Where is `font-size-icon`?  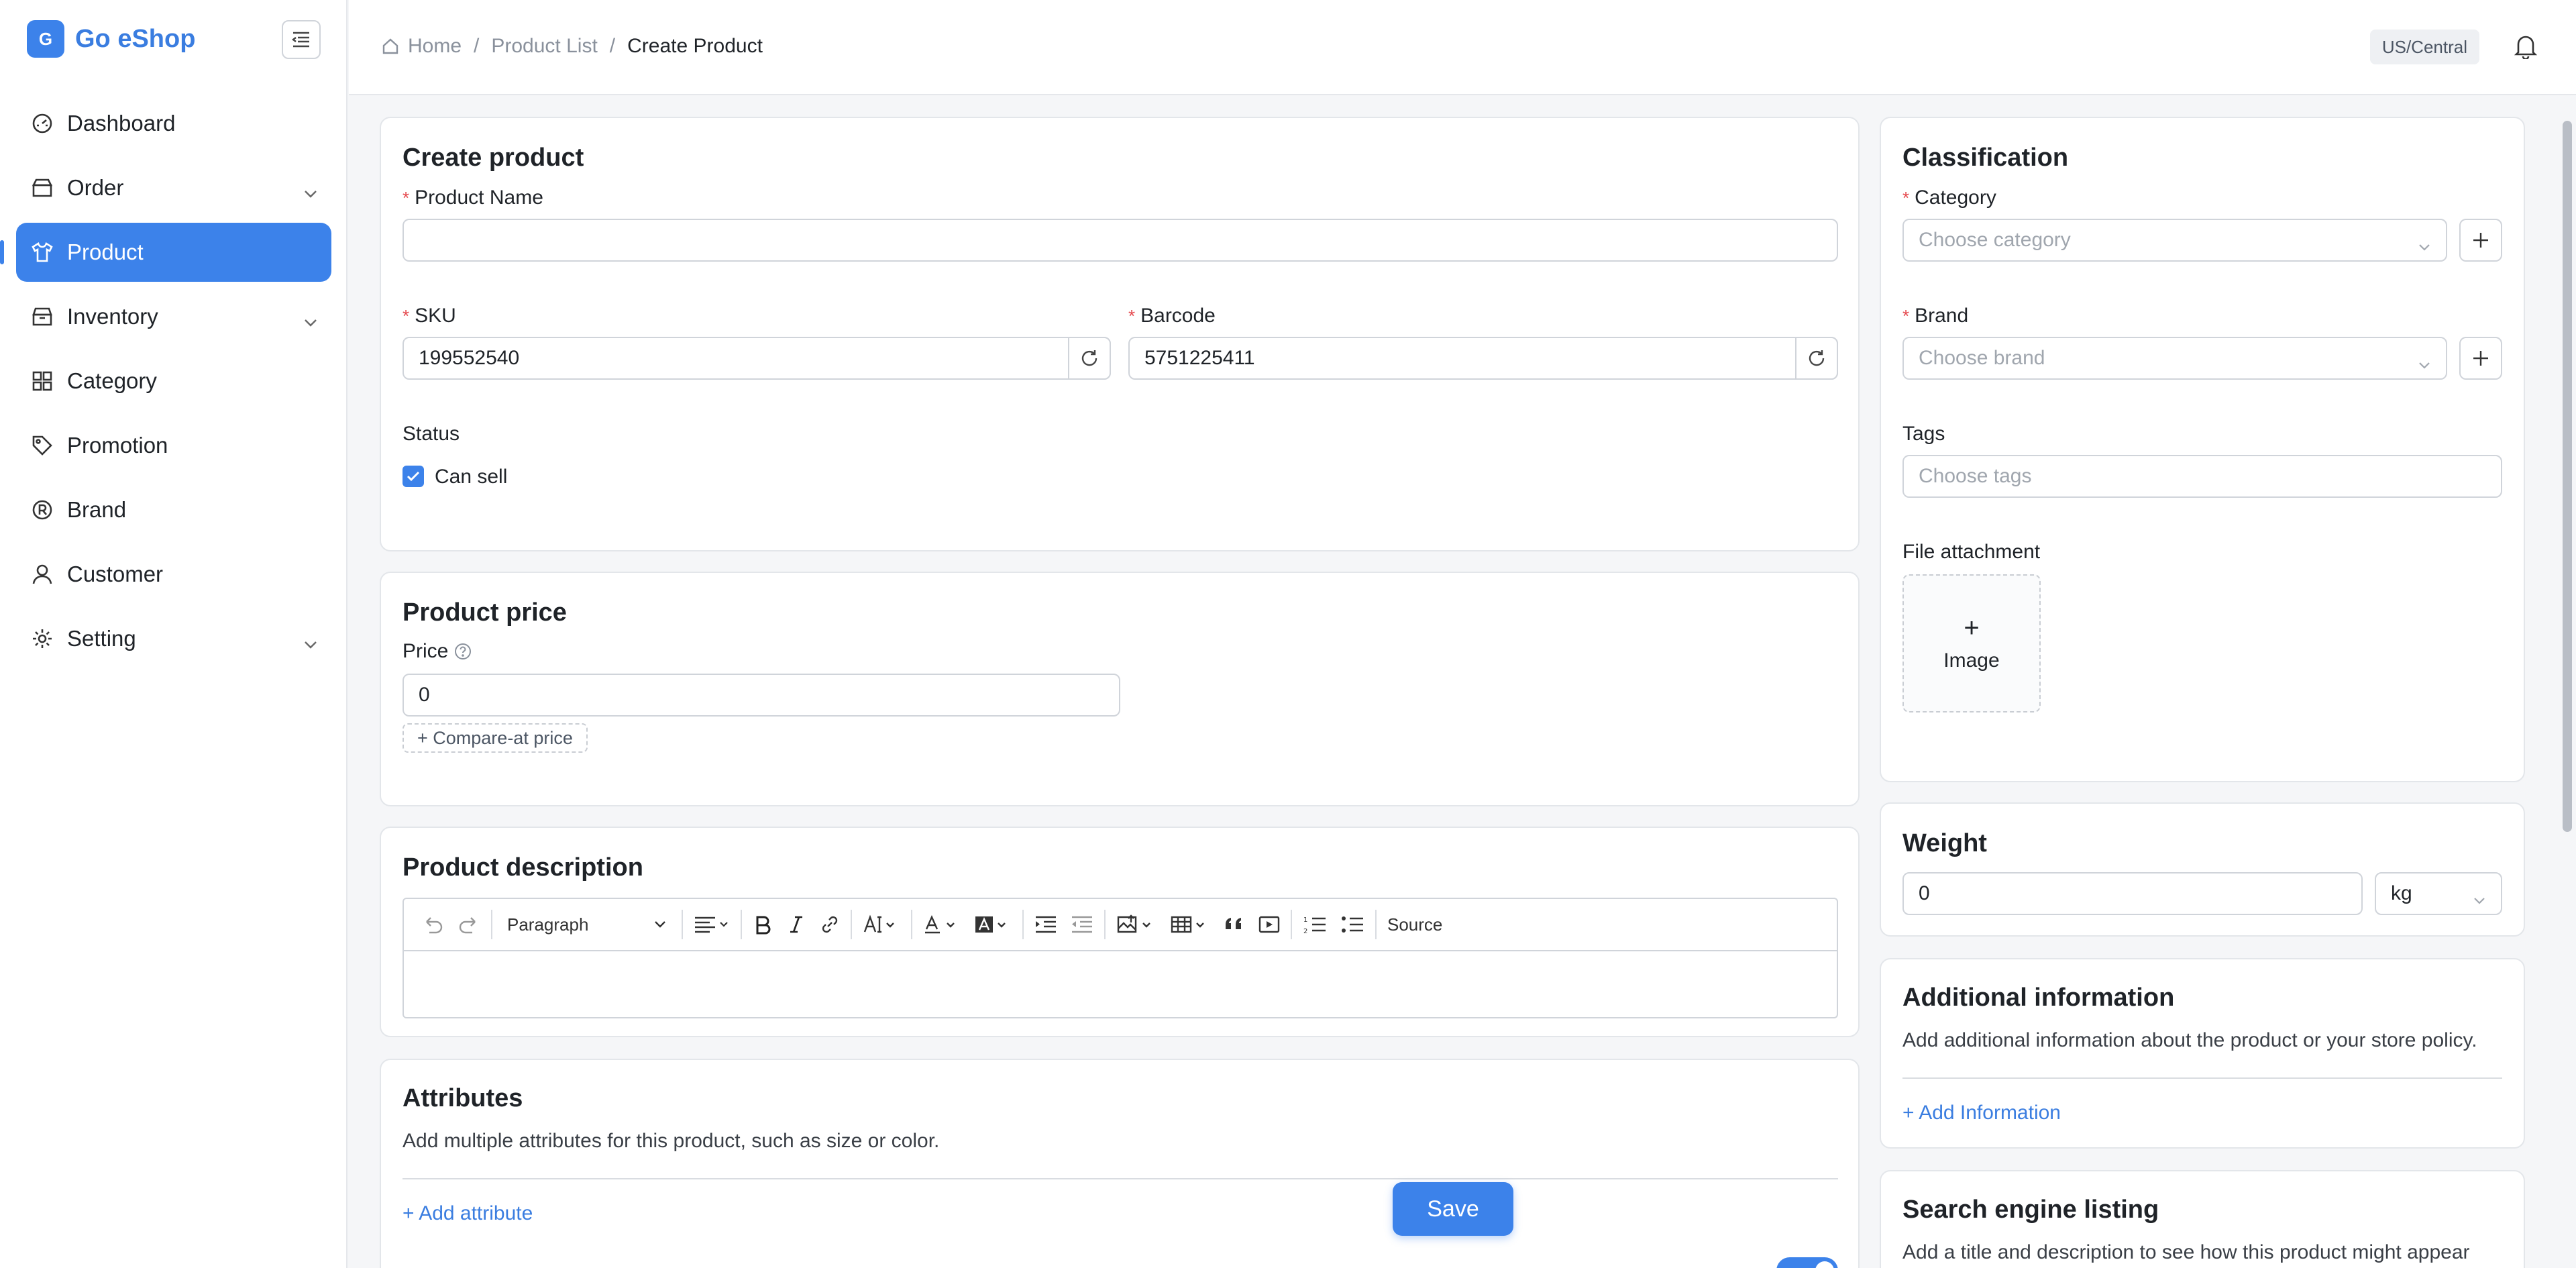 font-size-icon is located at coordinates (881, 925).